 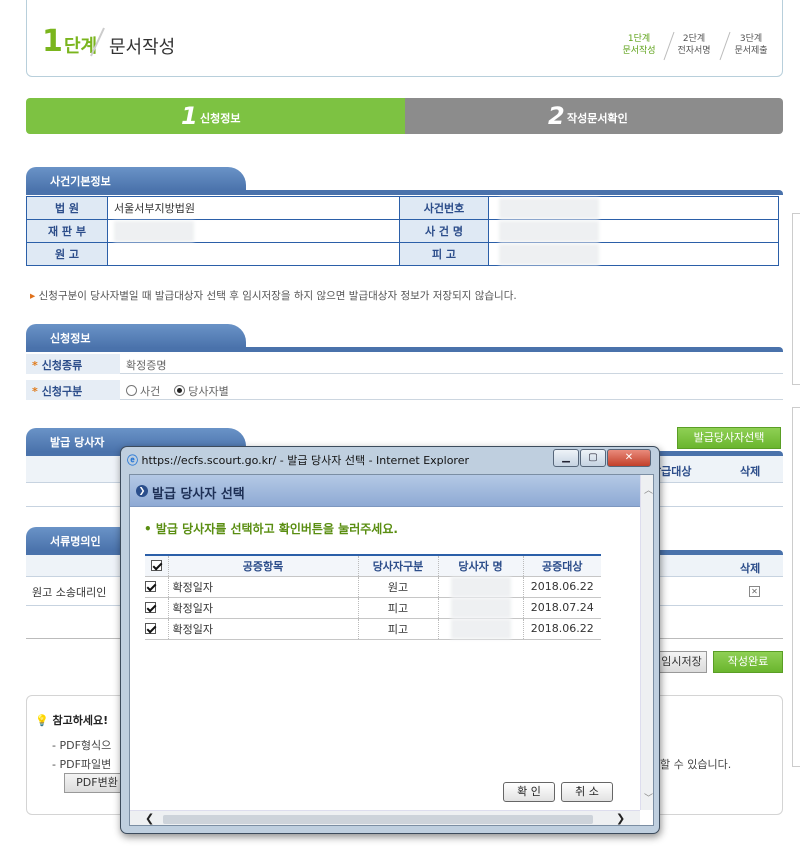 I want to click on case-info-table: 법 원 서울서부지방법원 사건번호 재 판 부 사 건 명 원 고 피 고, so click(x=402, y=231).